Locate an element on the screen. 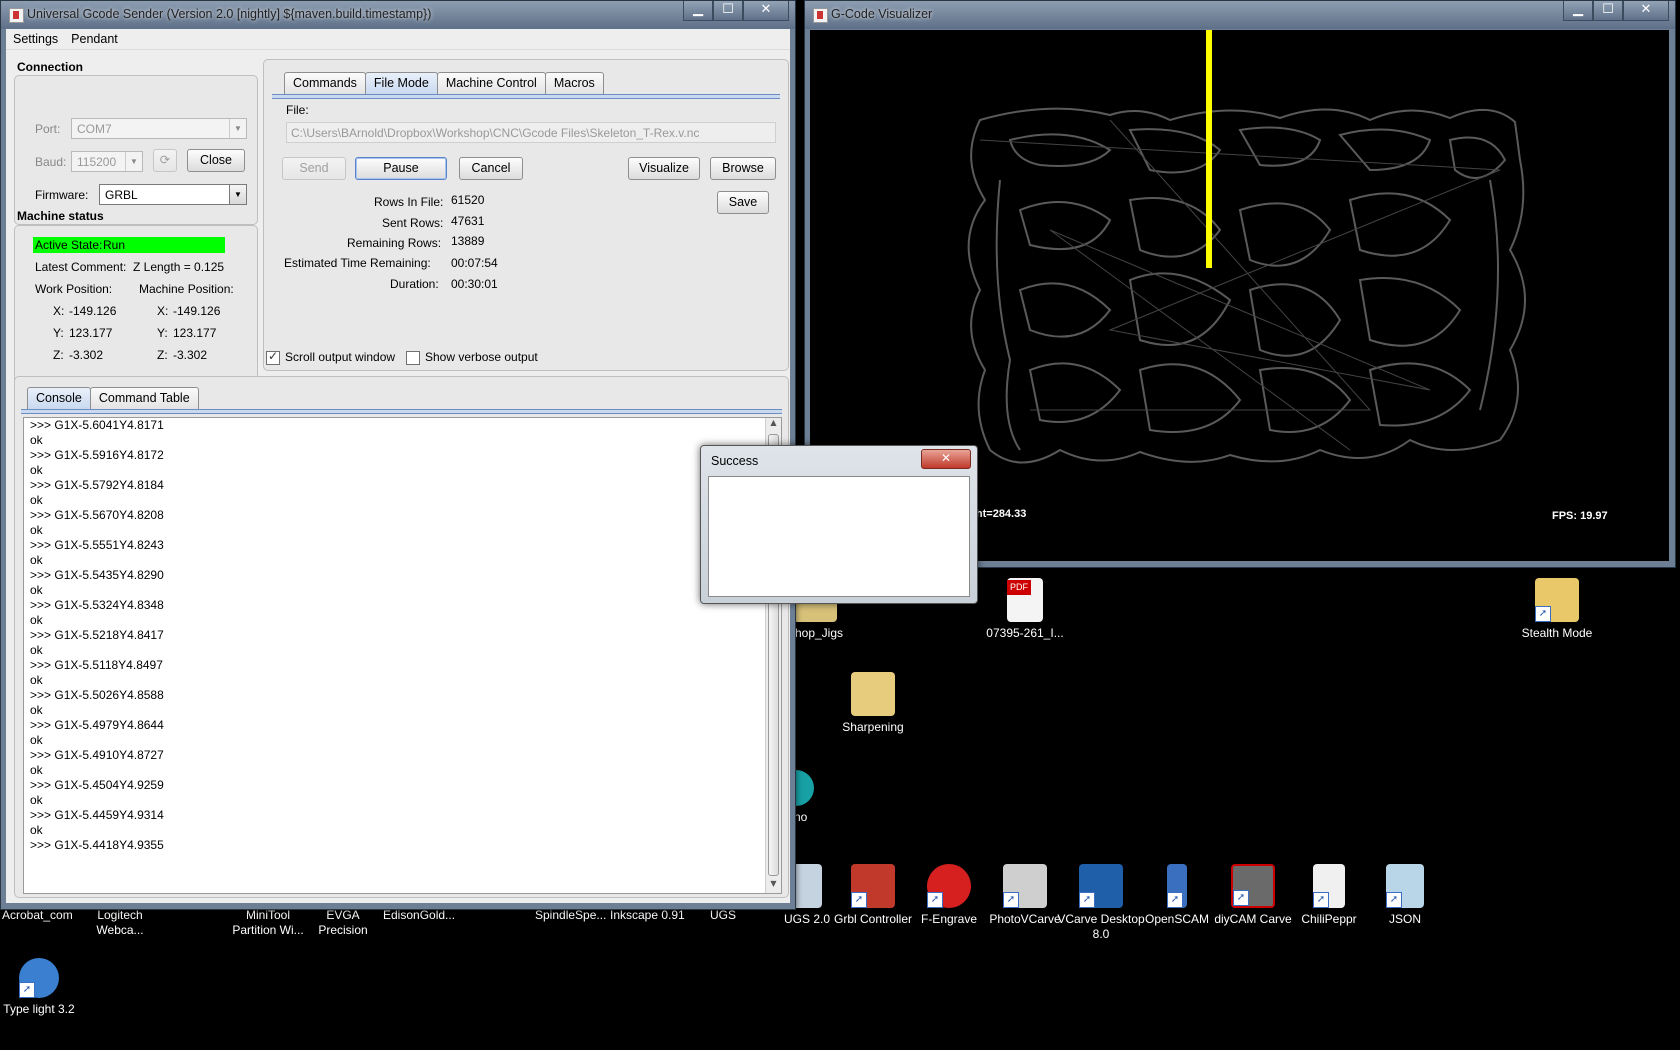 The image size is (1680, 1050). refresh-icon: ⟳ is located at coordinates (165, 160).